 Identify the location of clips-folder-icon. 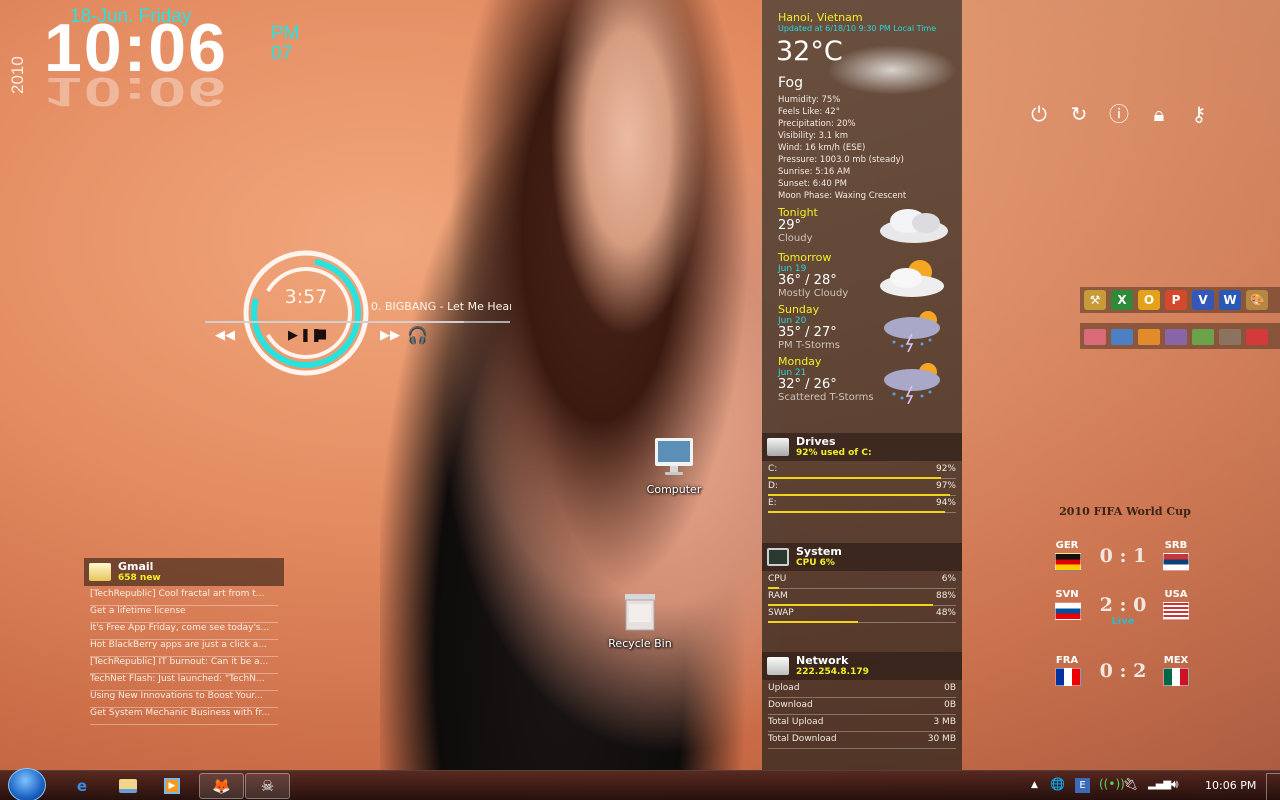
(1230, 337).